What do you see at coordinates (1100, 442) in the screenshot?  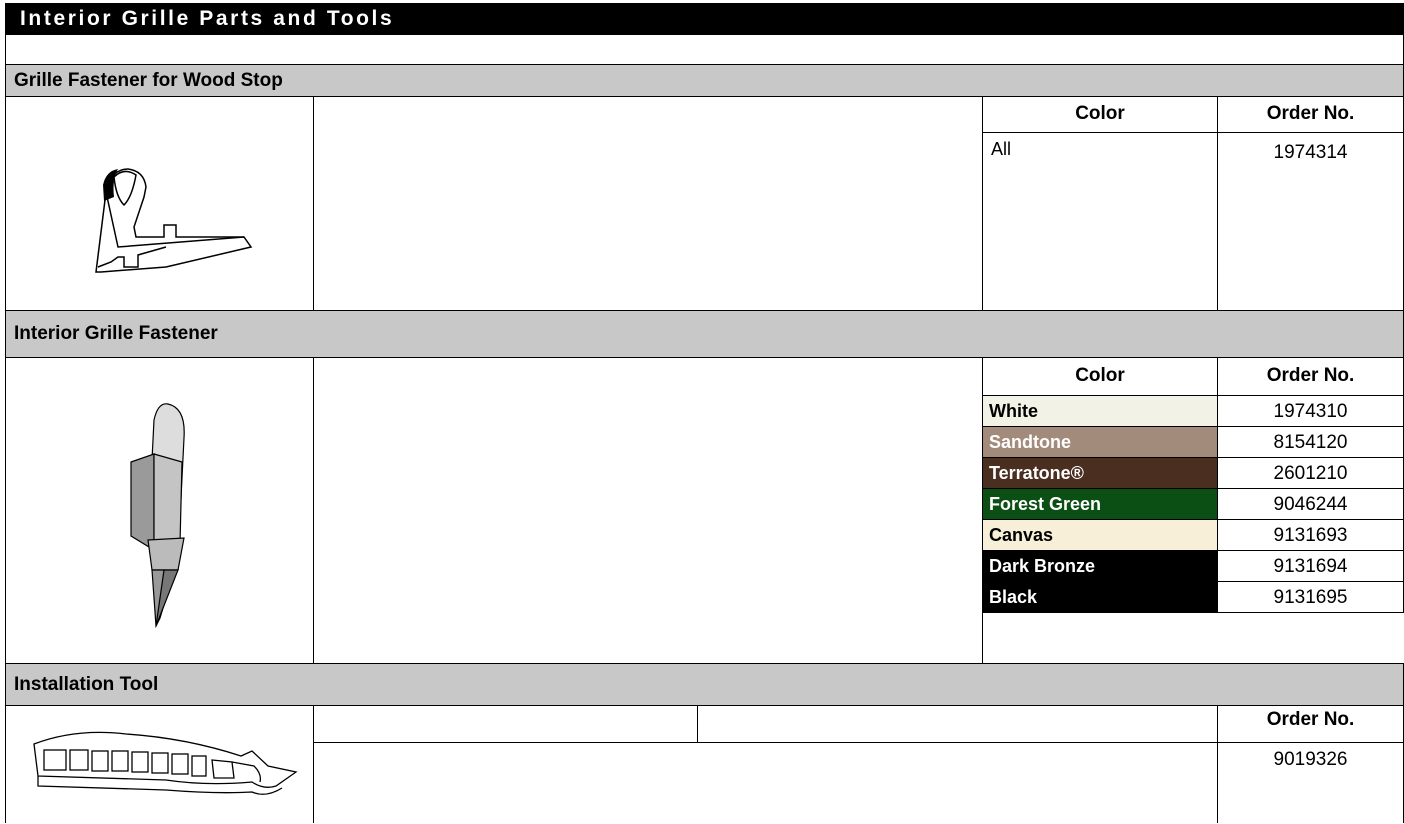 I see `color-swatch-cell: Sandtone` at bounding box center [1100, 442].